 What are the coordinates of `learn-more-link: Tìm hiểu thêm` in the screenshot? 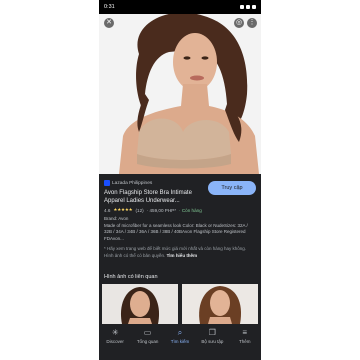 It's located at (182, 255).